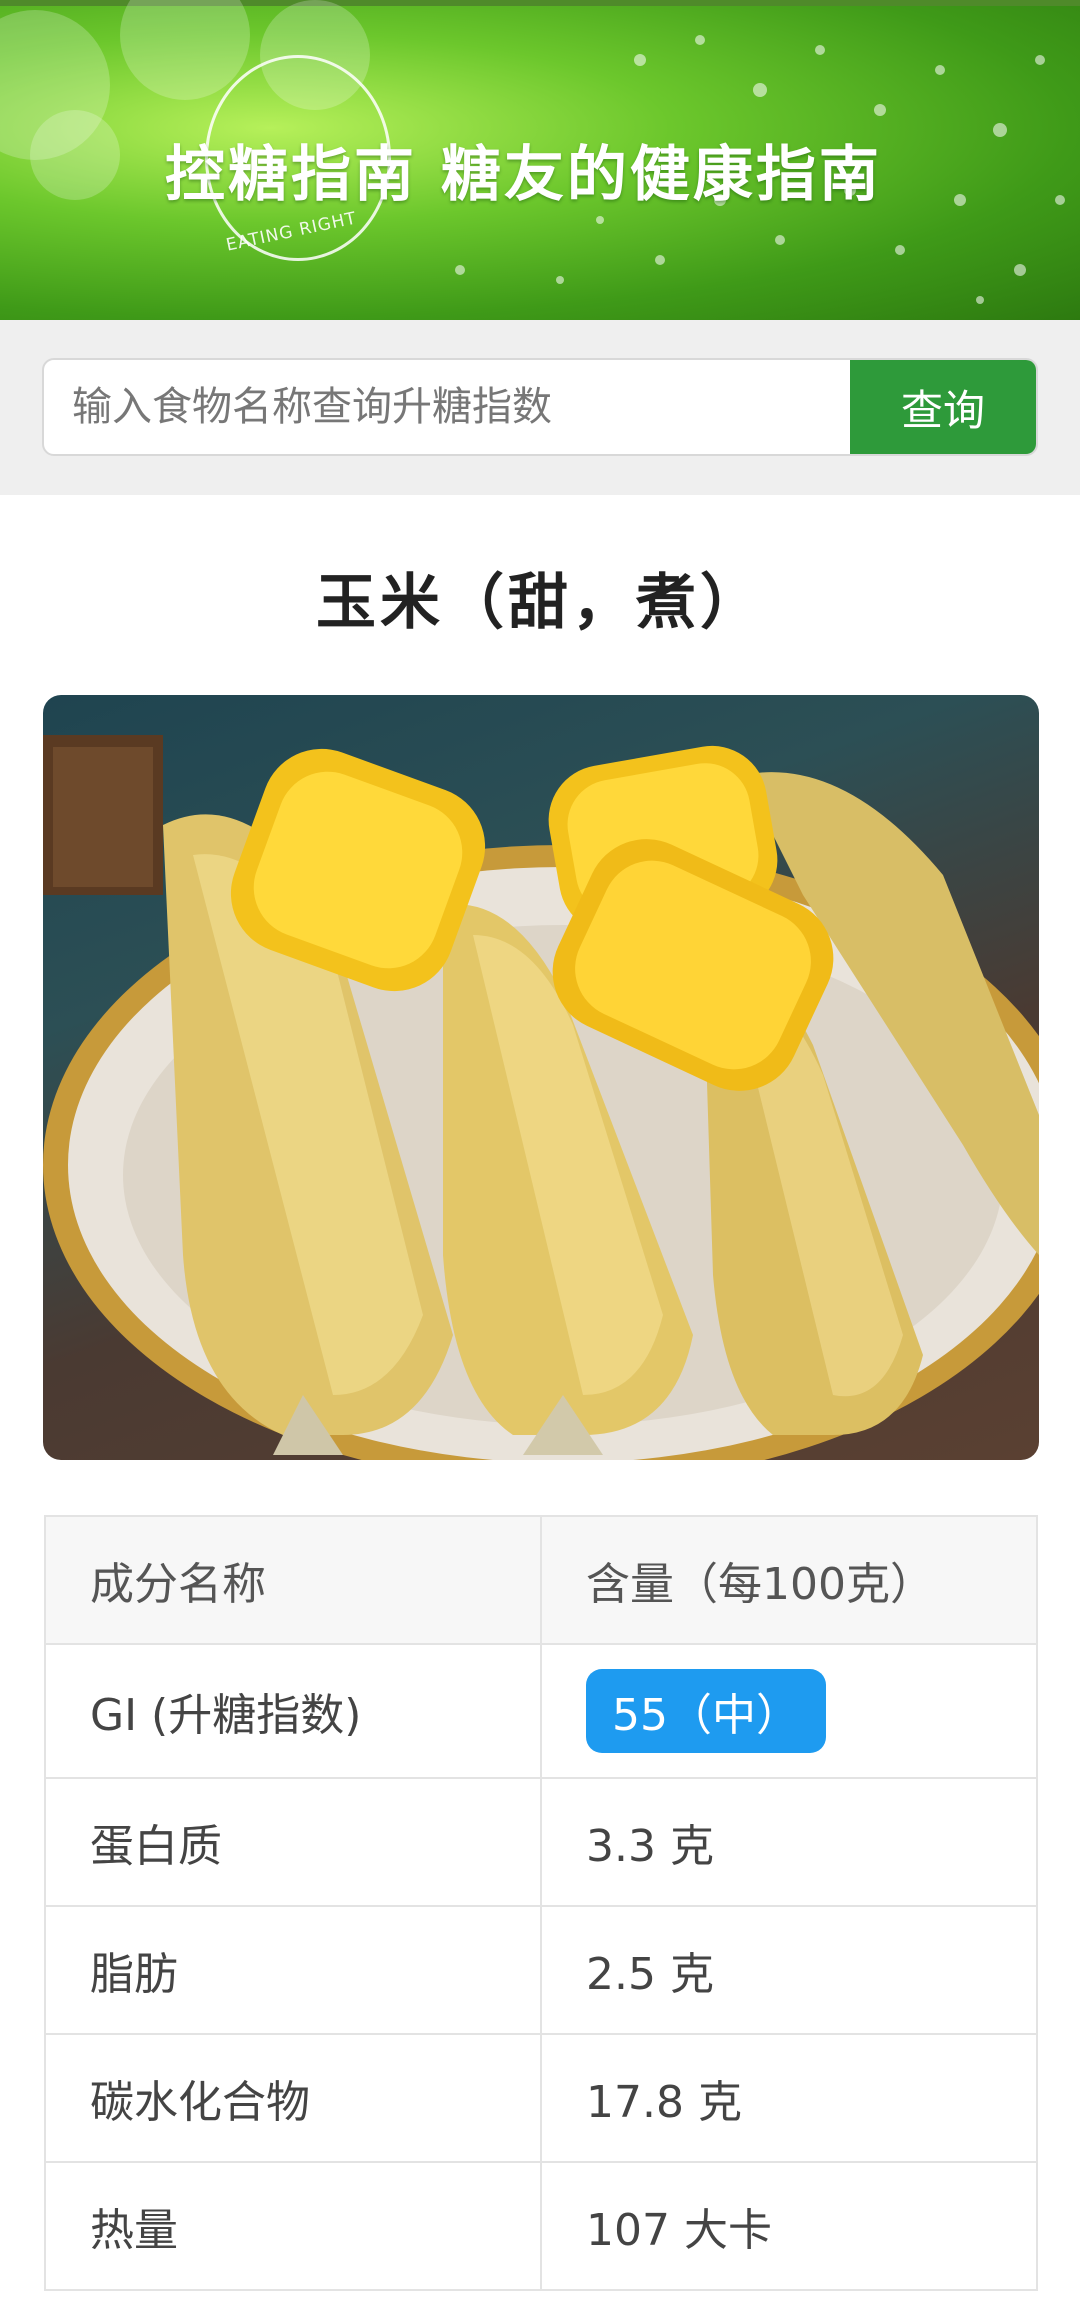 This screenshot has width=1080, height=2315. Describe the element at coordinates (789, 1842) in the screenshot. I see `row-value: 3.3 克` at that location.